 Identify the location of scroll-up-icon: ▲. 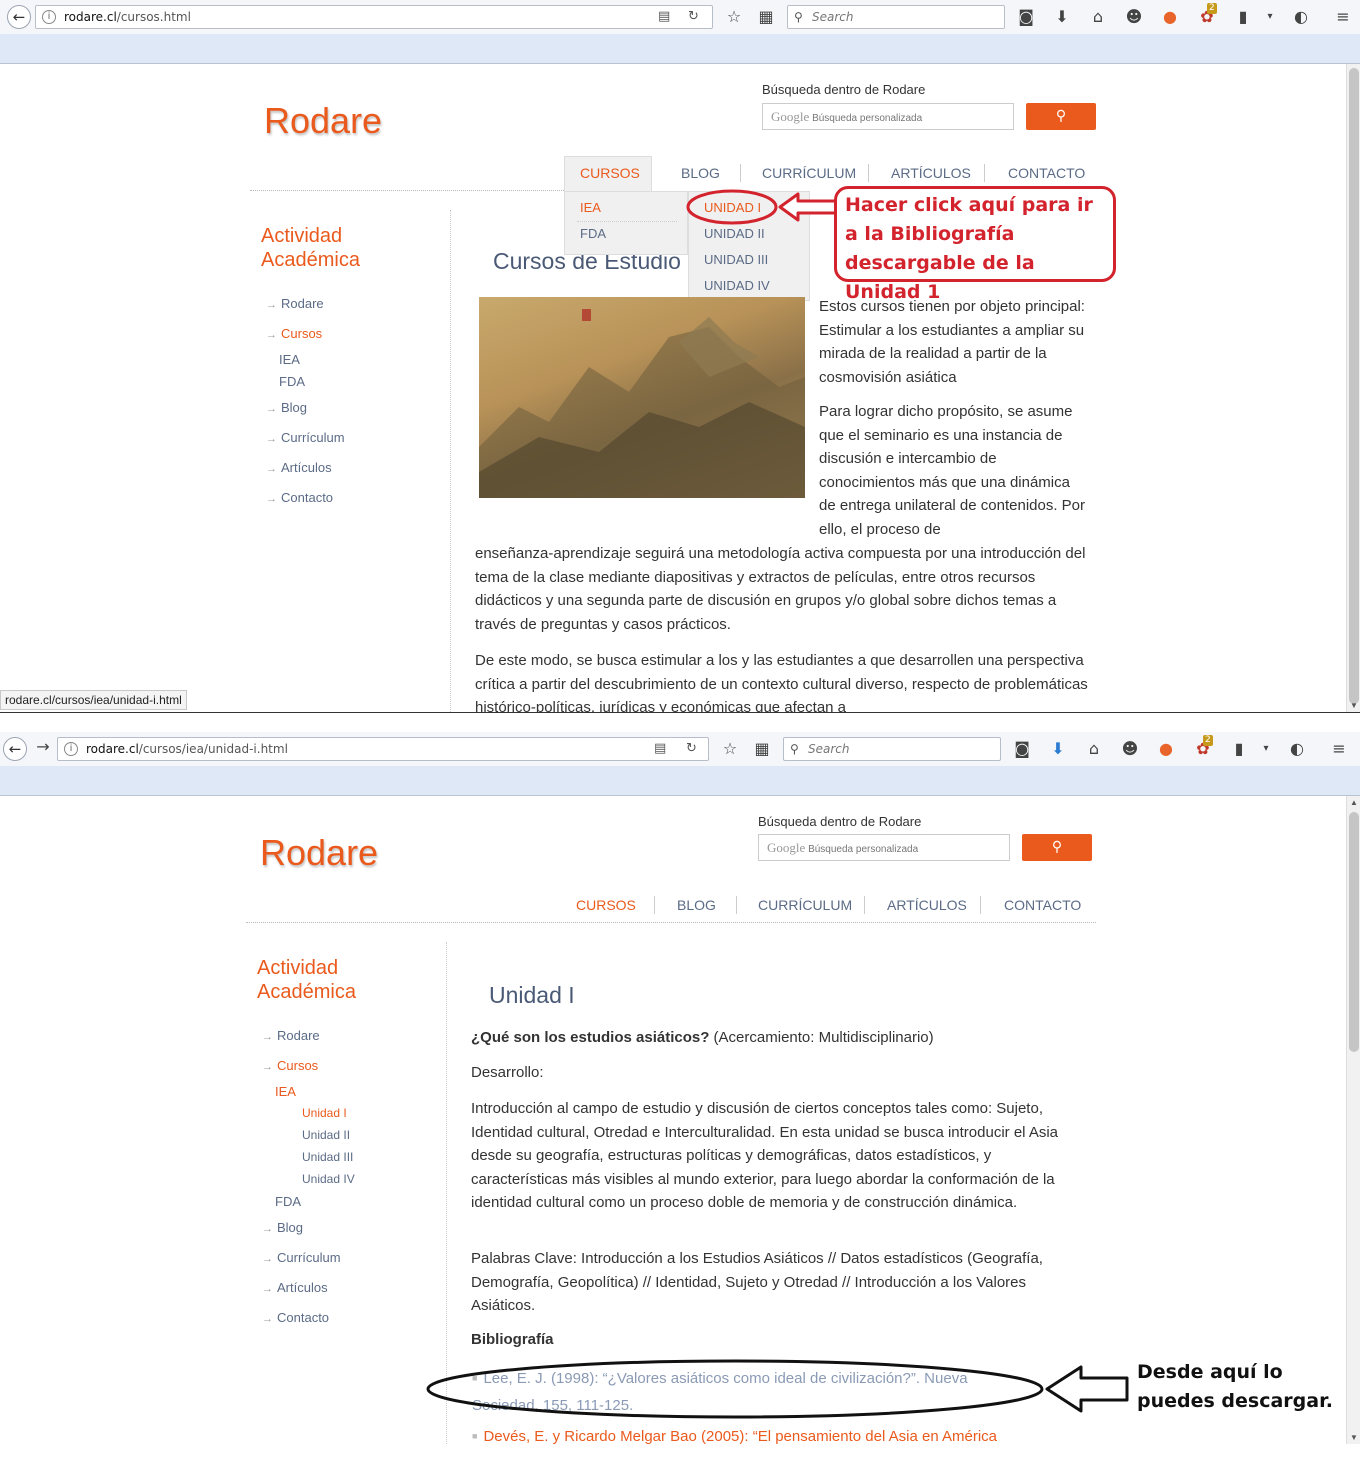
(1354, 802).